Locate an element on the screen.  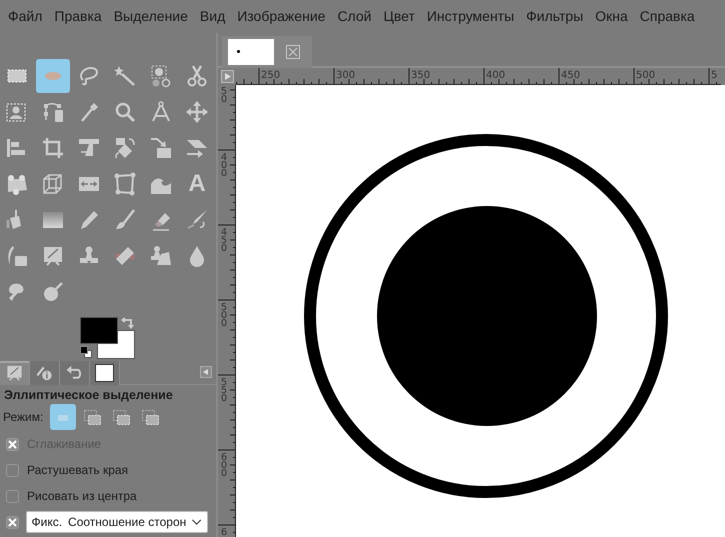
dock-tab is located at coordinates (105, 373).